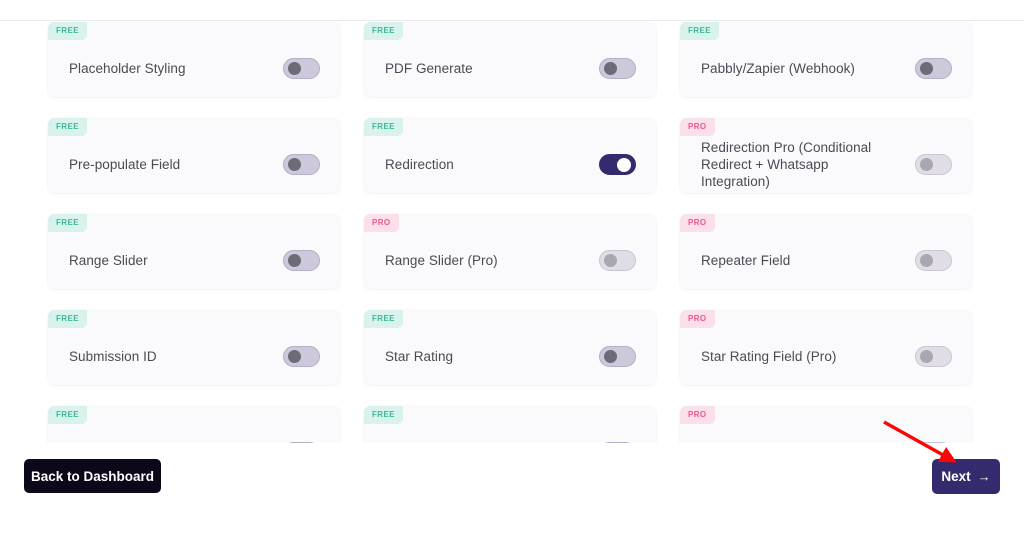  Describe the element at coordinates (113, 356) in the screenshot. I see `feature-title: Submission ID` at that location.